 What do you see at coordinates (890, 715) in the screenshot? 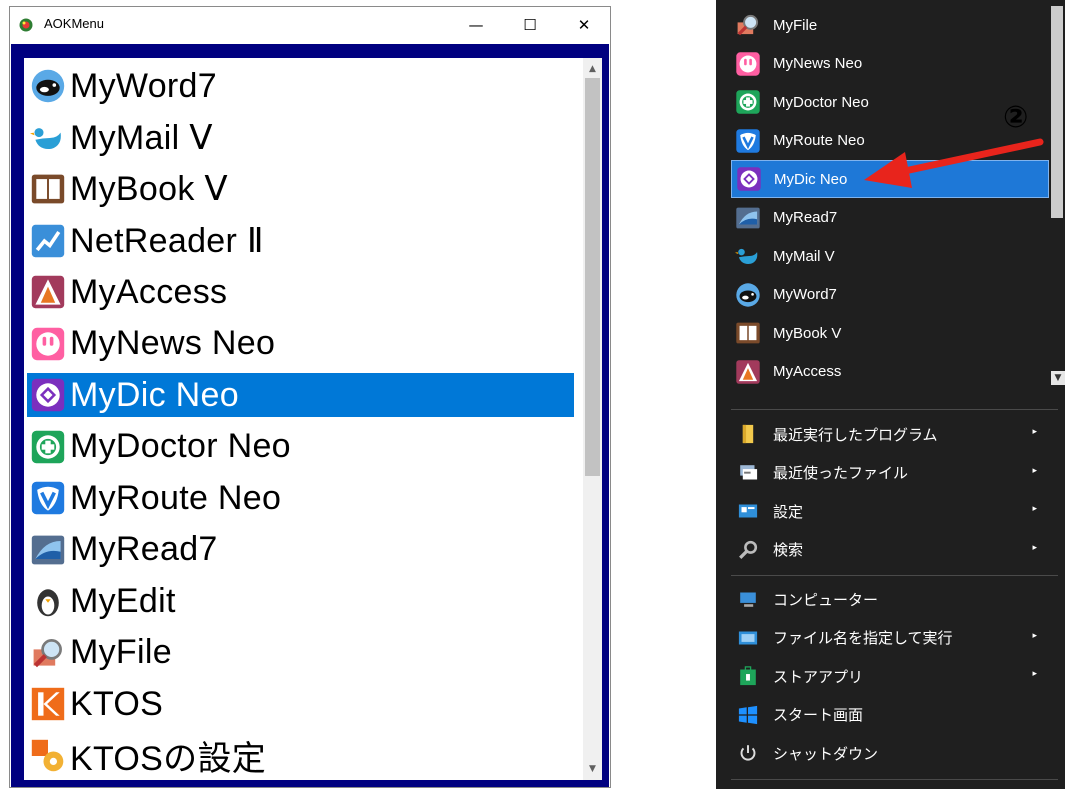
I see `start-menu-item: スタート画面` at bounding box center [890, 715].